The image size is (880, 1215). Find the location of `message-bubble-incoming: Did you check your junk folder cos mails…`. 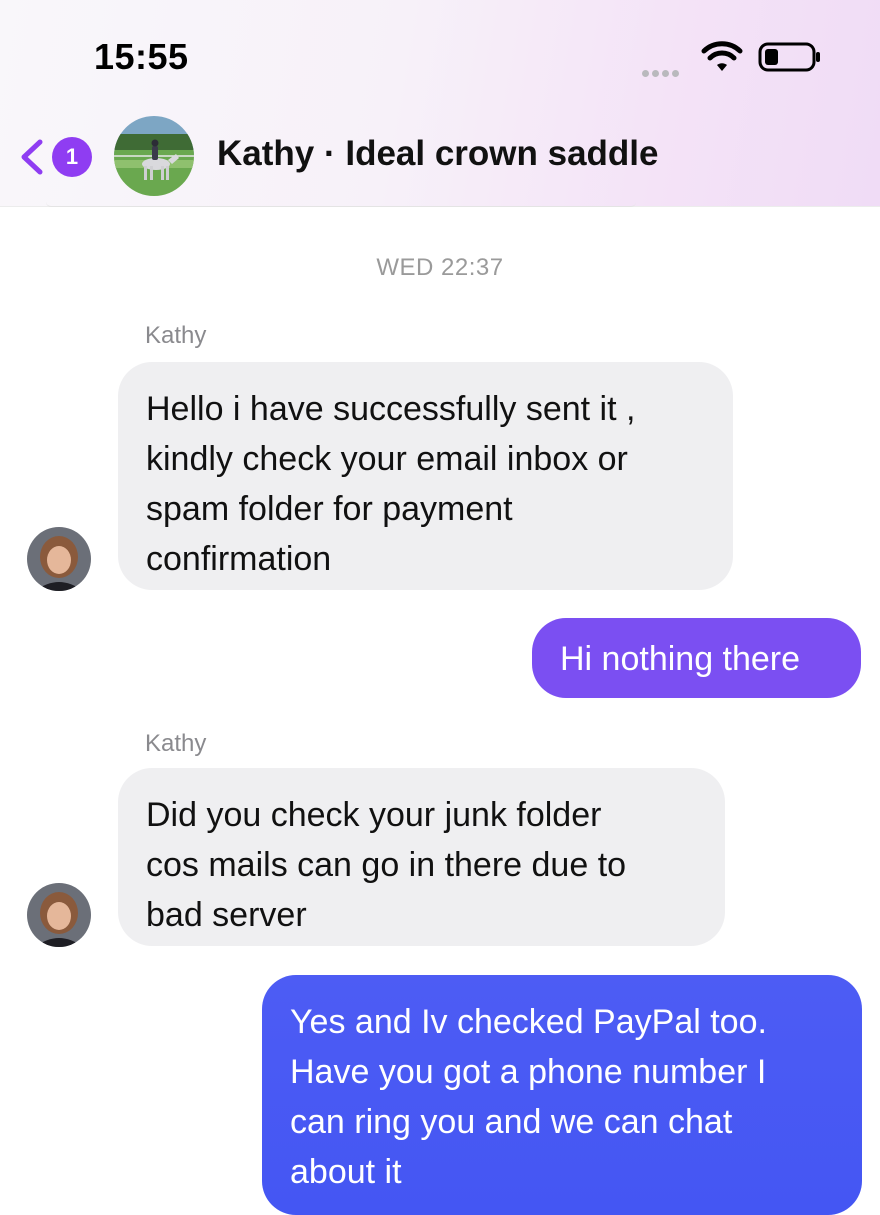

message-bubble-incoming: Did you check your junk folder cos mails… is located at coordinates (421, 857).